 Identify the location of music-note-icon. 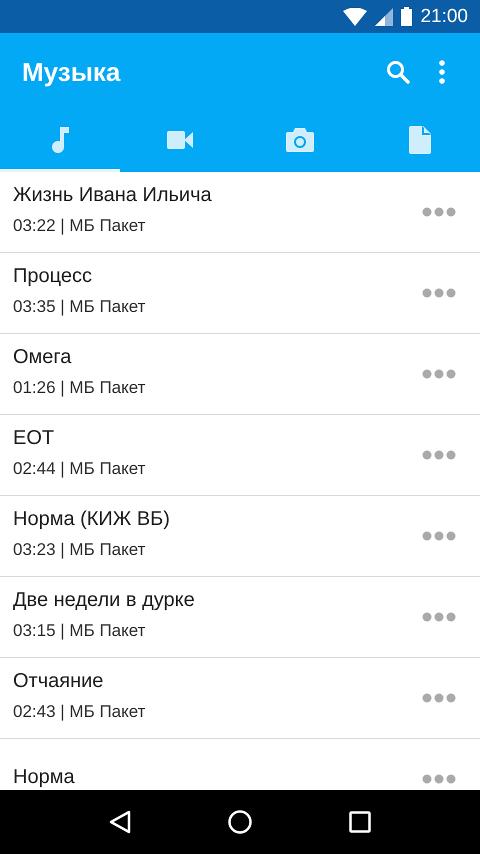
(60, 140).